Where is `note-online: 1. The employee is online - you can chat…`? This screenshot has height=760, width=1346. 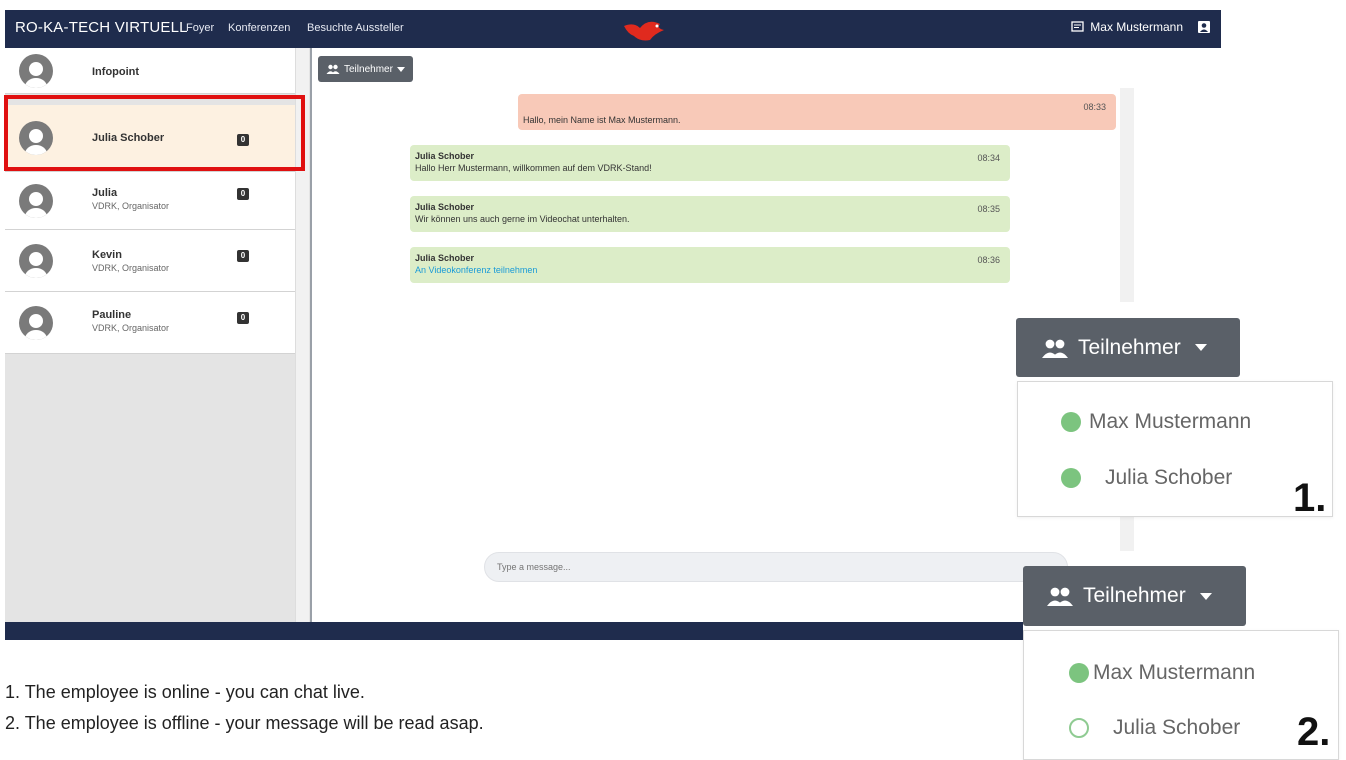 note-online: 1. The employee is online - you can chat… is located at coordinates (185, 692).